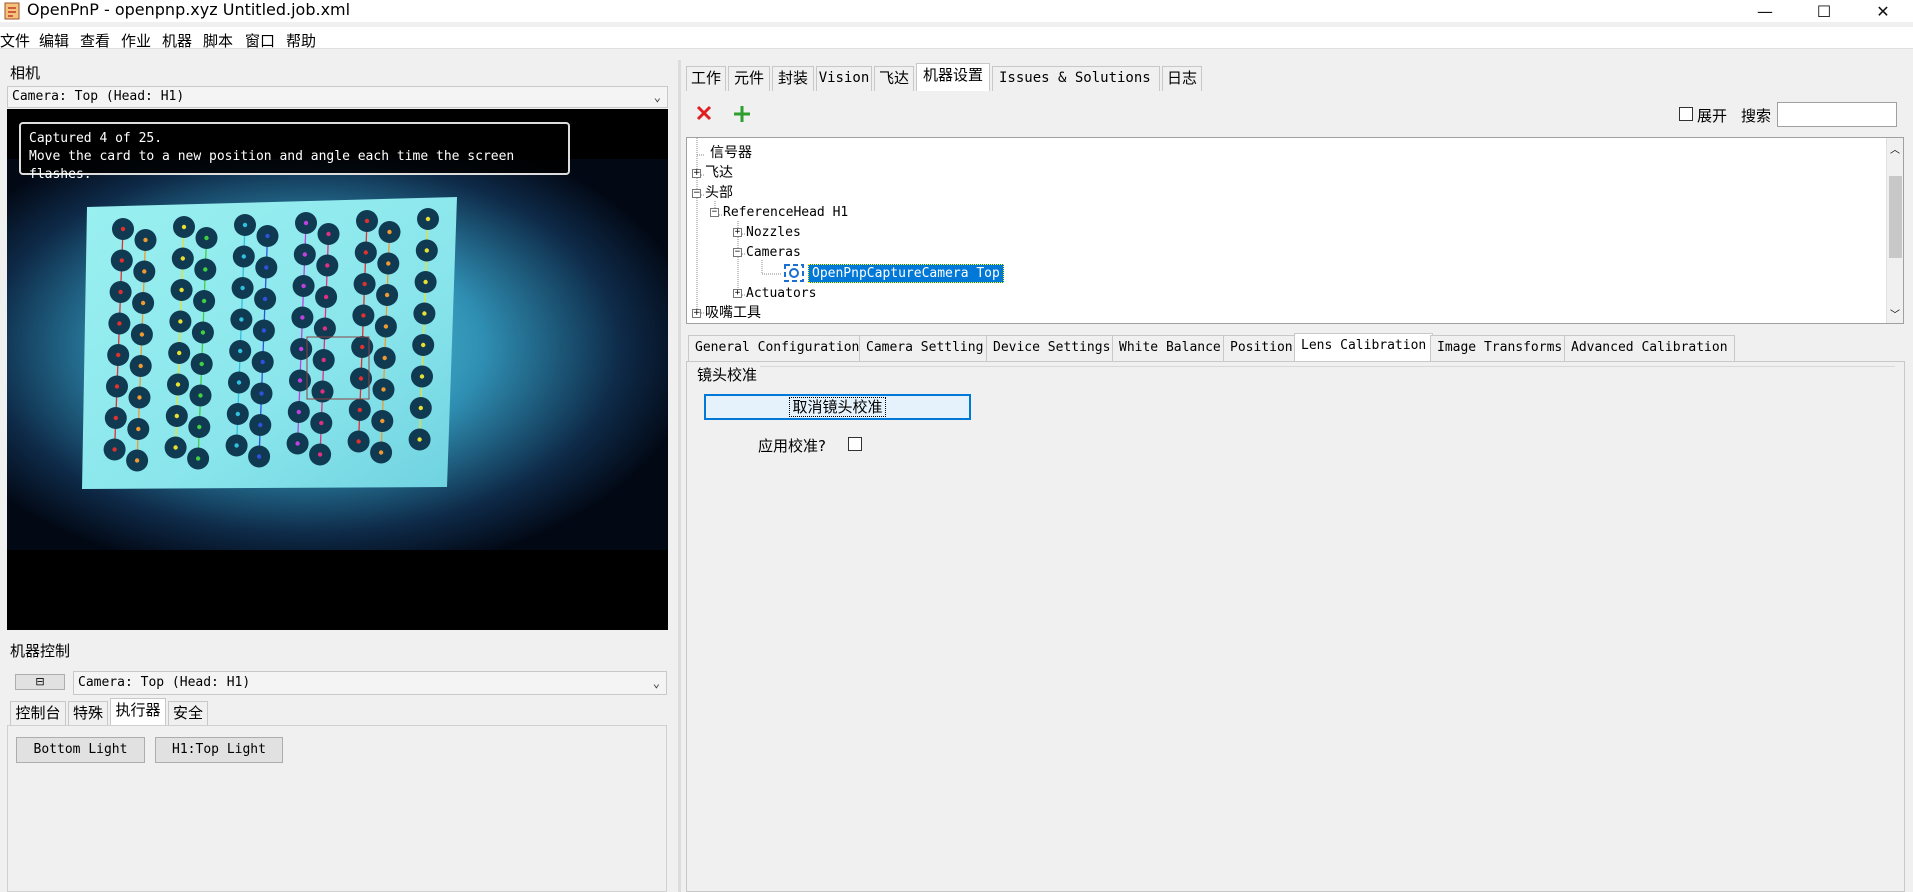 The height and width of the screenshot is (892, 1913). What do you see at coordinates (1261, 348) in the screenshot?
I see `tab-position: Position` at bounding box center [1261, 348].